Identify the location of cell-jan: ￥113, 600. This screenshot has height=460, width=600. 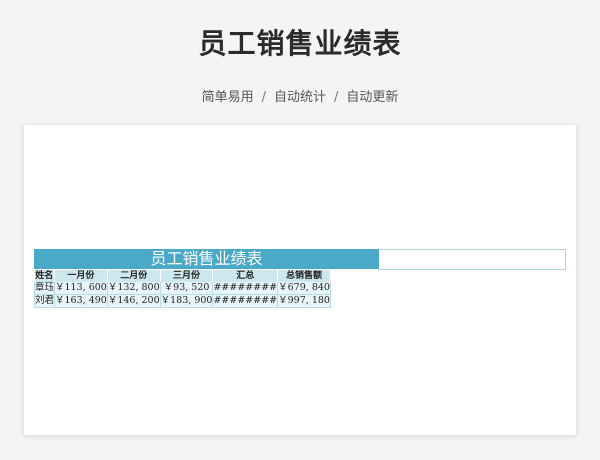
(81, 288).